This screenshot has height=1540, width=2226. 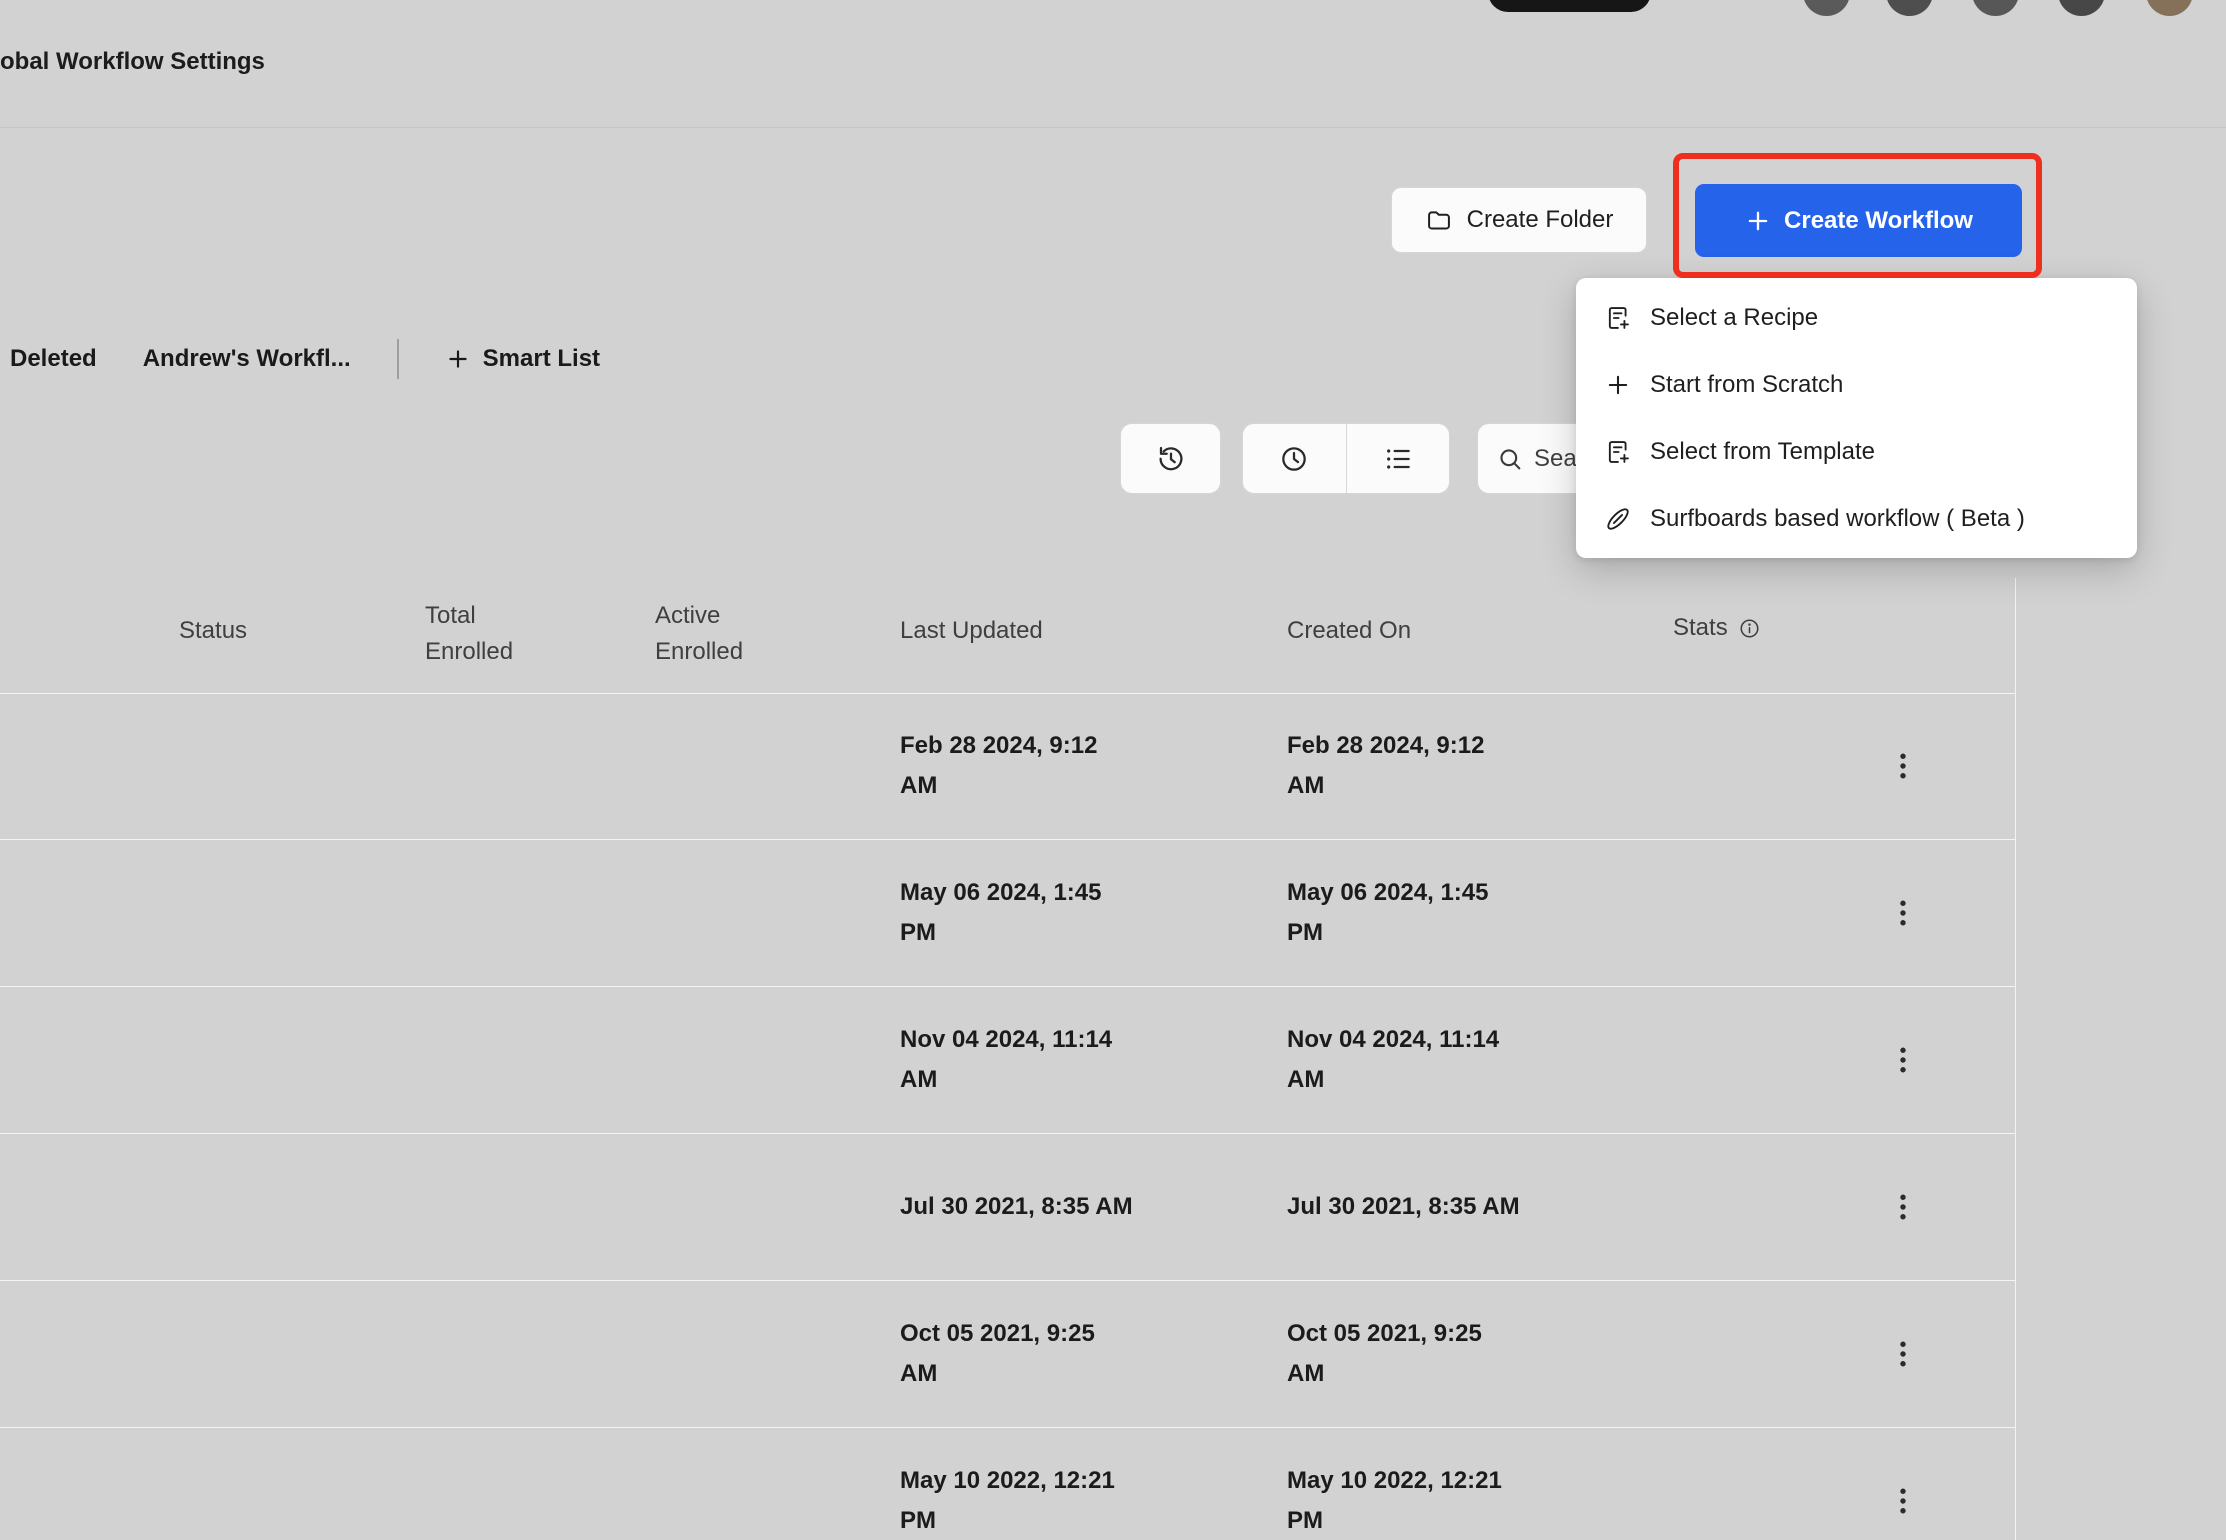 I want to click on clock-view-button, so click(x=1294, y=458).